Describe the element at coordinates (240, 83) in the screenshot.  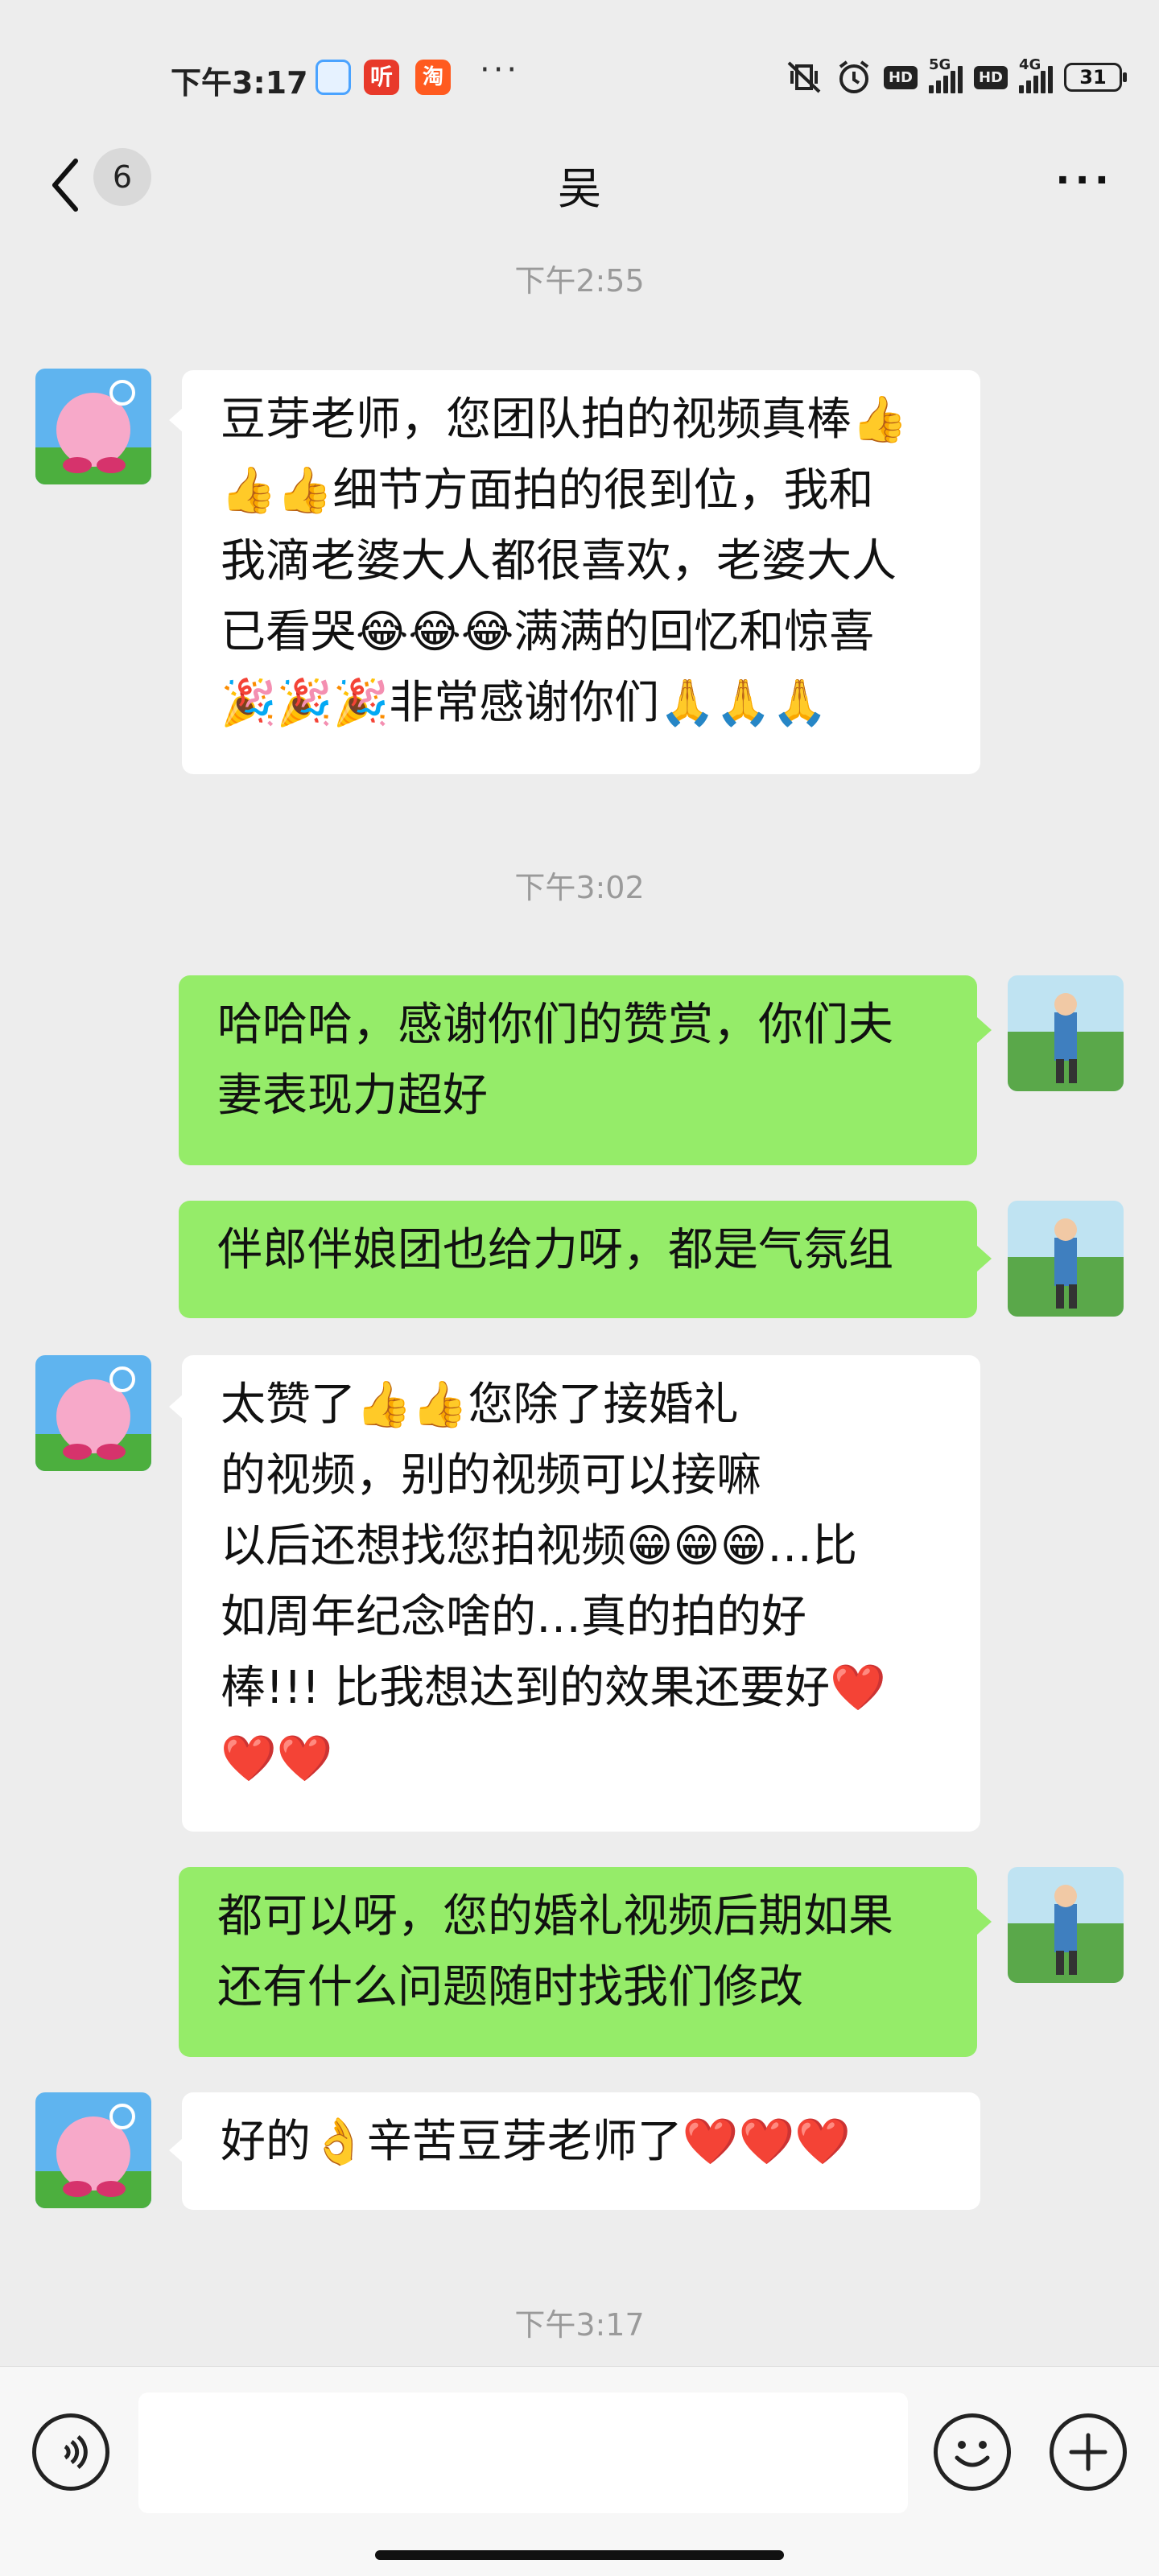
I see `status-time: 下午3:17` at that location.